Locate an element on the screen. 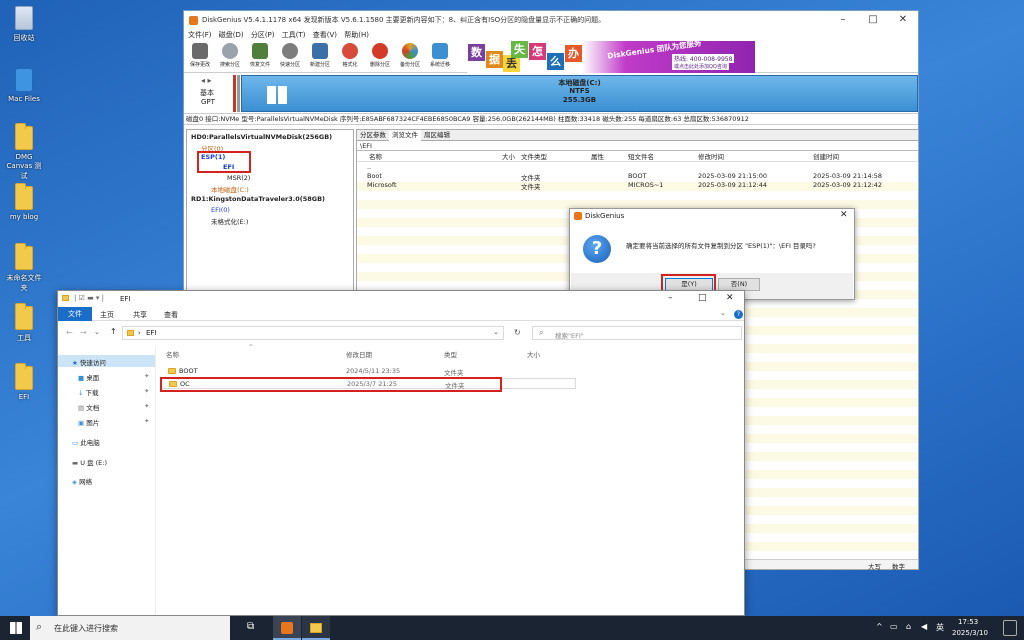 This screenshot has height=640, width=1024. start-windows-icon is located at coordinates (16, 628).